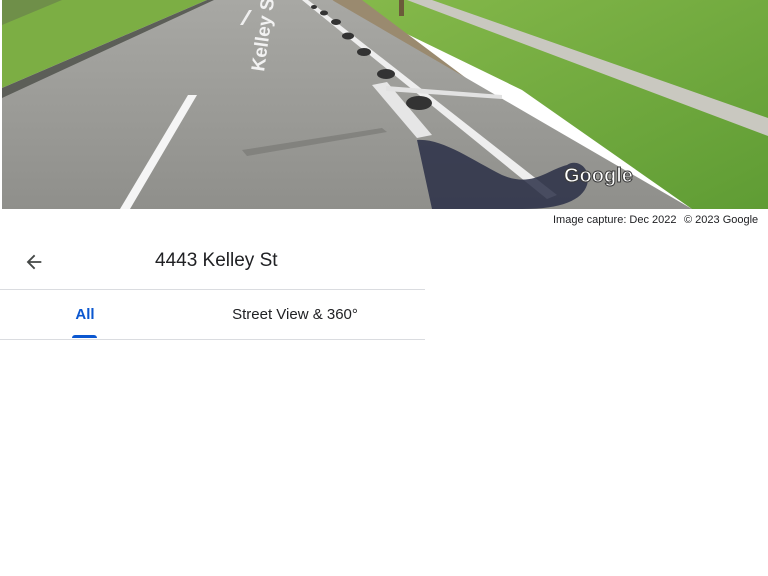  Describe the element at coordinates (615, 220) in the screenshot. I see `image-capture-date: Image capture: Dec 2022` at that location.